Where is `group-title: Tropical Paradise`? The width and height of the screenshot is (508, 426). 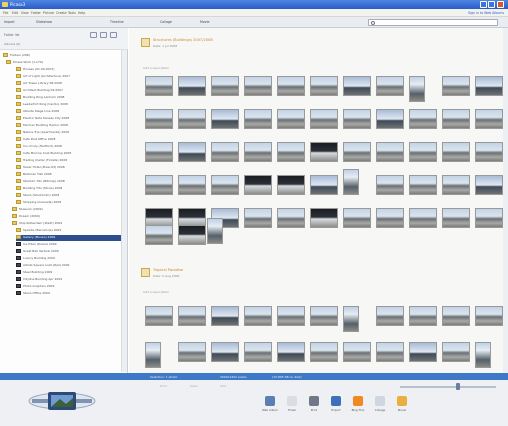
group-title: Tropical Paradise is located at coordinates (168, 270).